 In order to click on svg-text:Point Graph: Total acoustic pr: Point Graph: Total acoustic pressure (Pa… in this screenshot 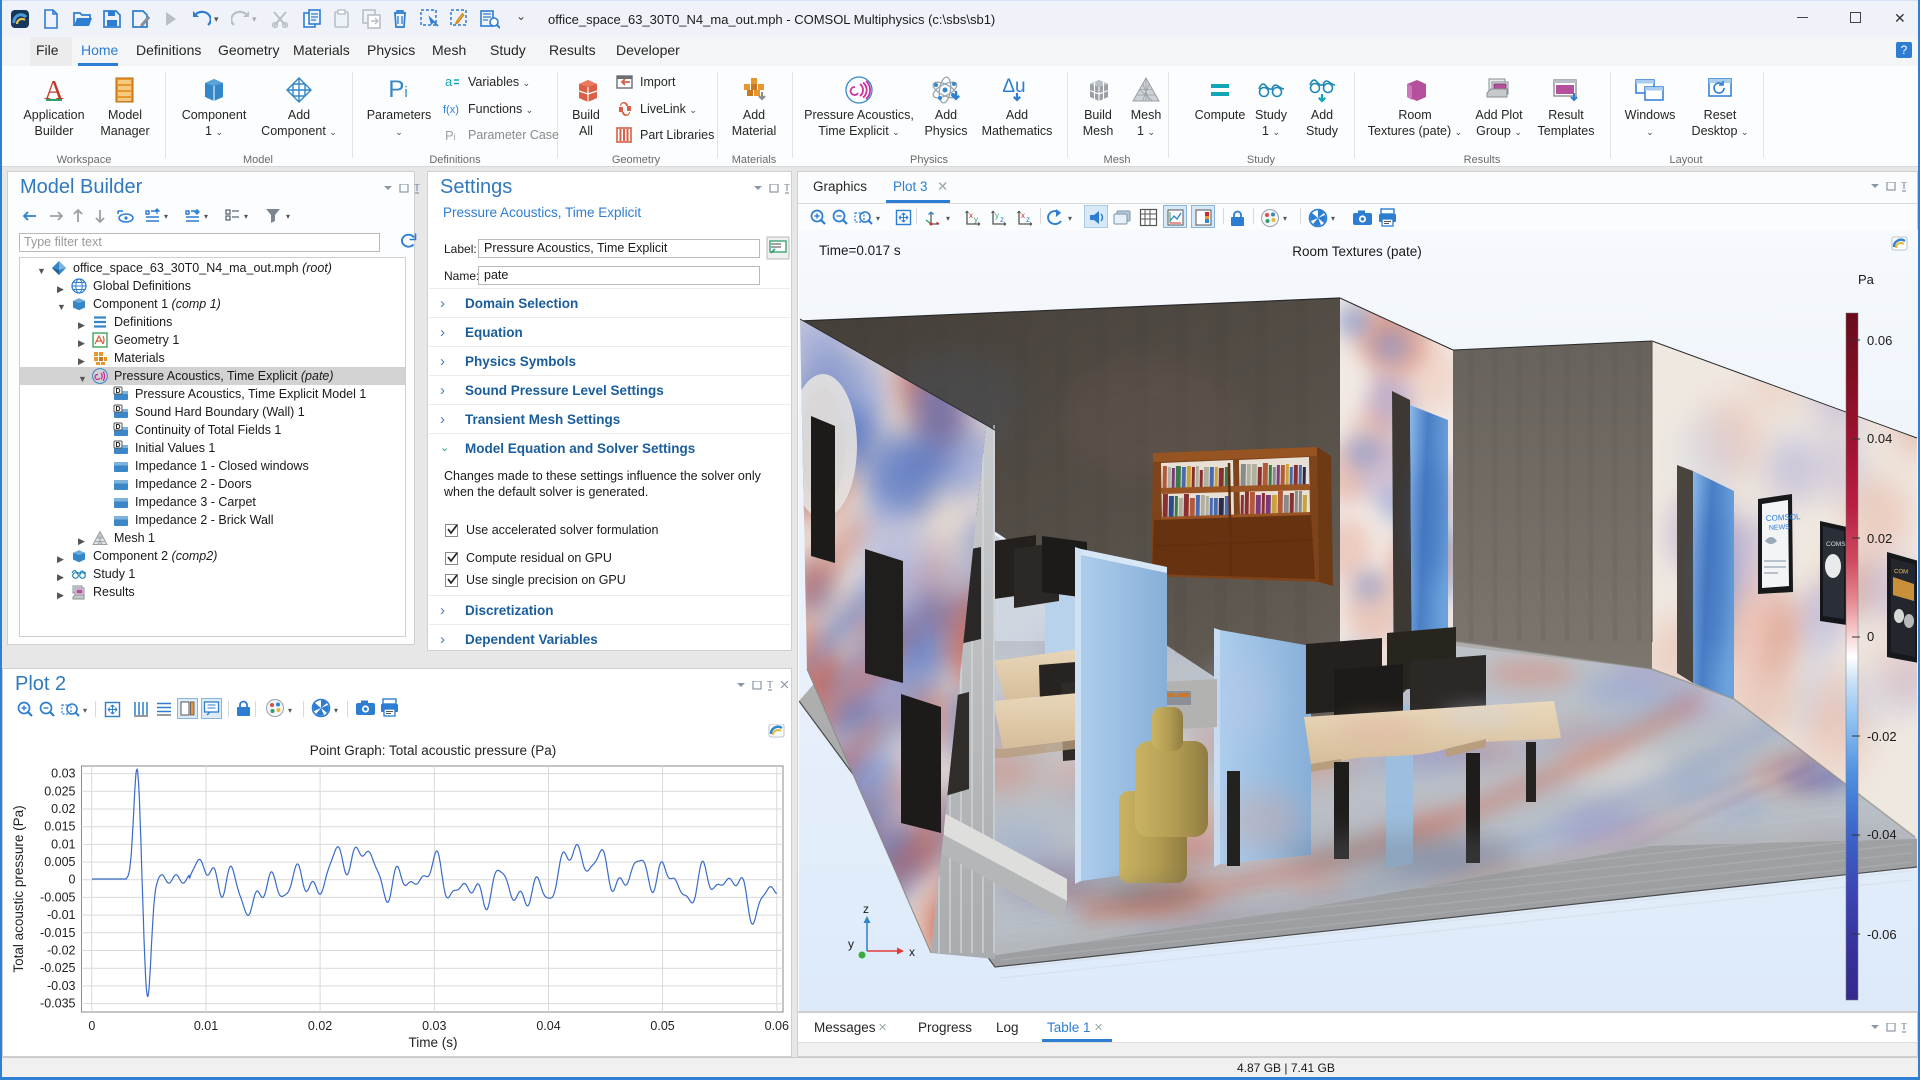, I will do `click(433, 750)`.